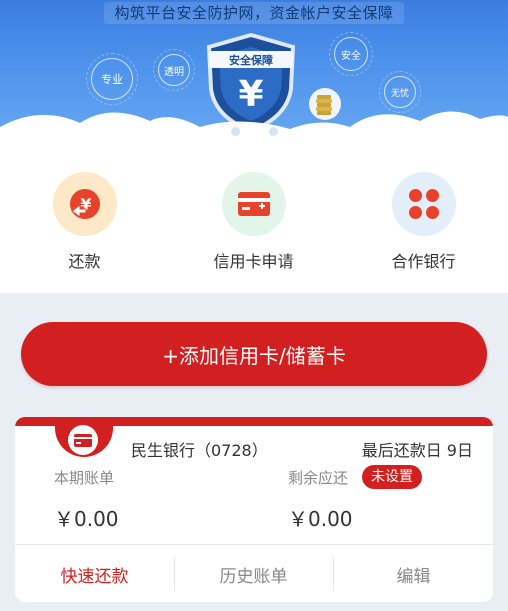  What do you see at coordinates (86, 519) in the screenshot?
I see `bill-amount: ￥0.00` at bounding box center [86, 519].